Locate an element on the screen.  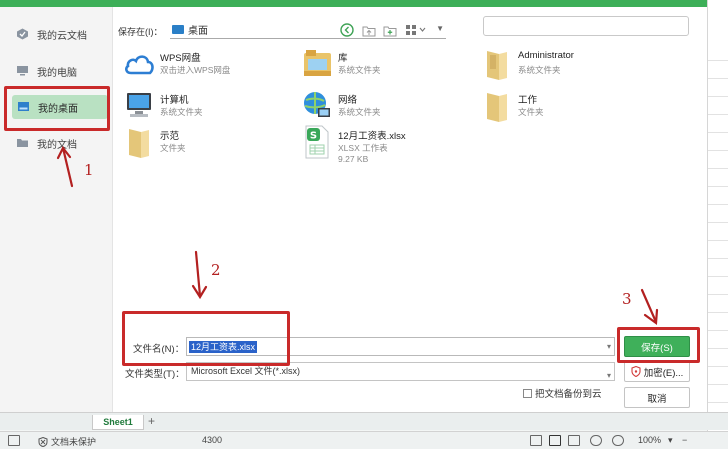
dialog-sidebar: 我的云文档 我的电脑 我的桌面 我的文档 is located at coordinates (56, 209).